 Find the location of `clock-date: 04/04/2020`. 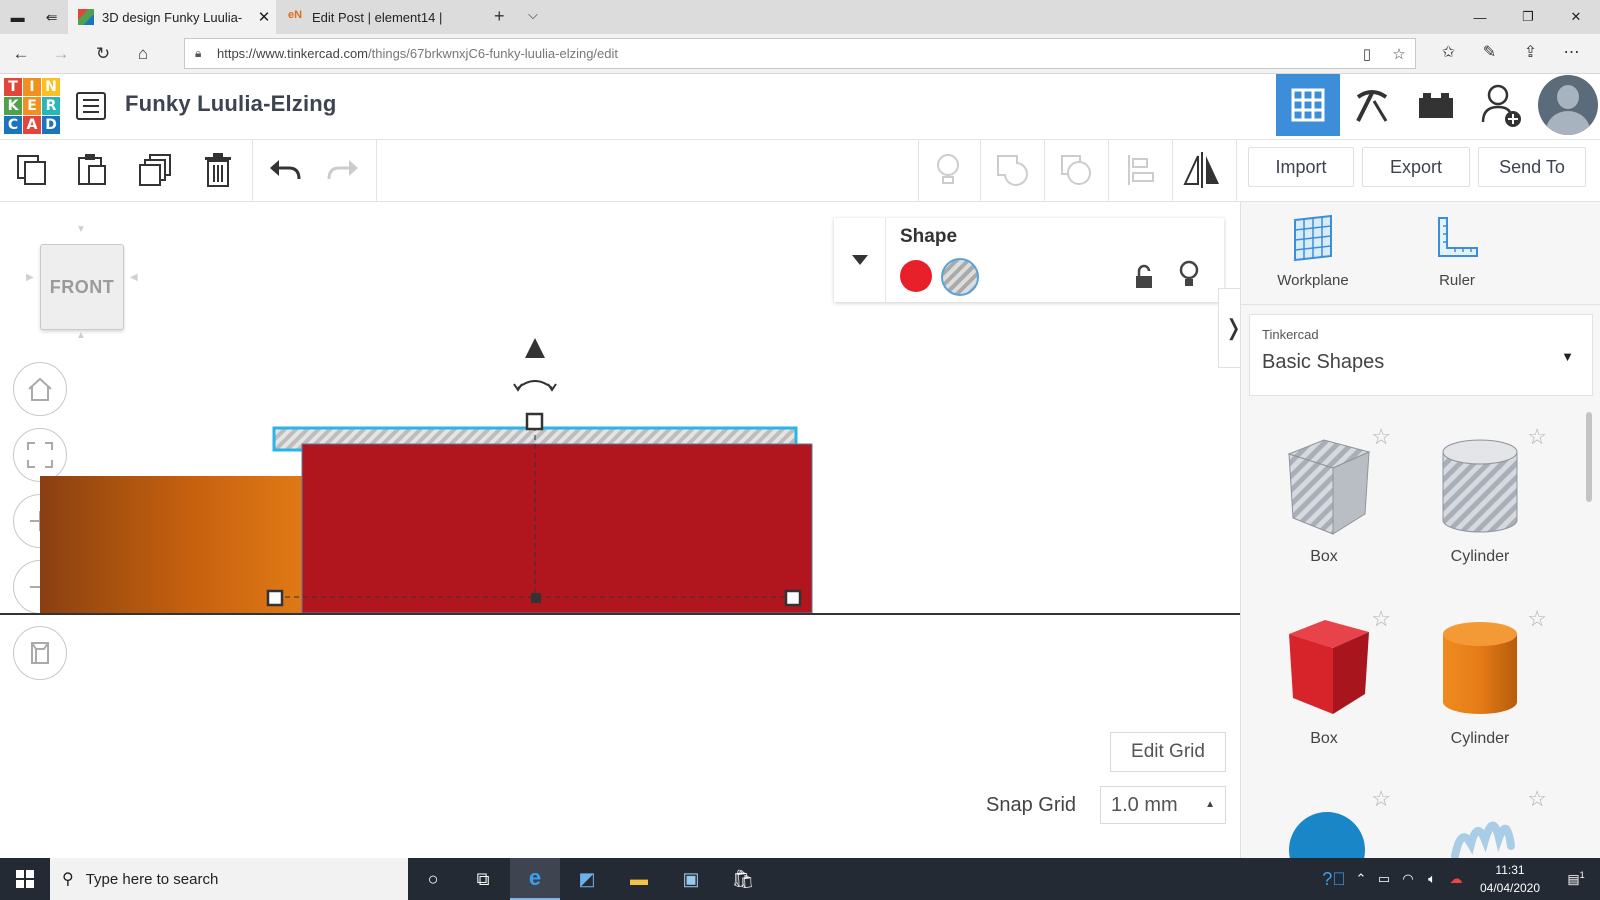

clock-date: 04/04/2020 is located at coordinates (1510, 888).